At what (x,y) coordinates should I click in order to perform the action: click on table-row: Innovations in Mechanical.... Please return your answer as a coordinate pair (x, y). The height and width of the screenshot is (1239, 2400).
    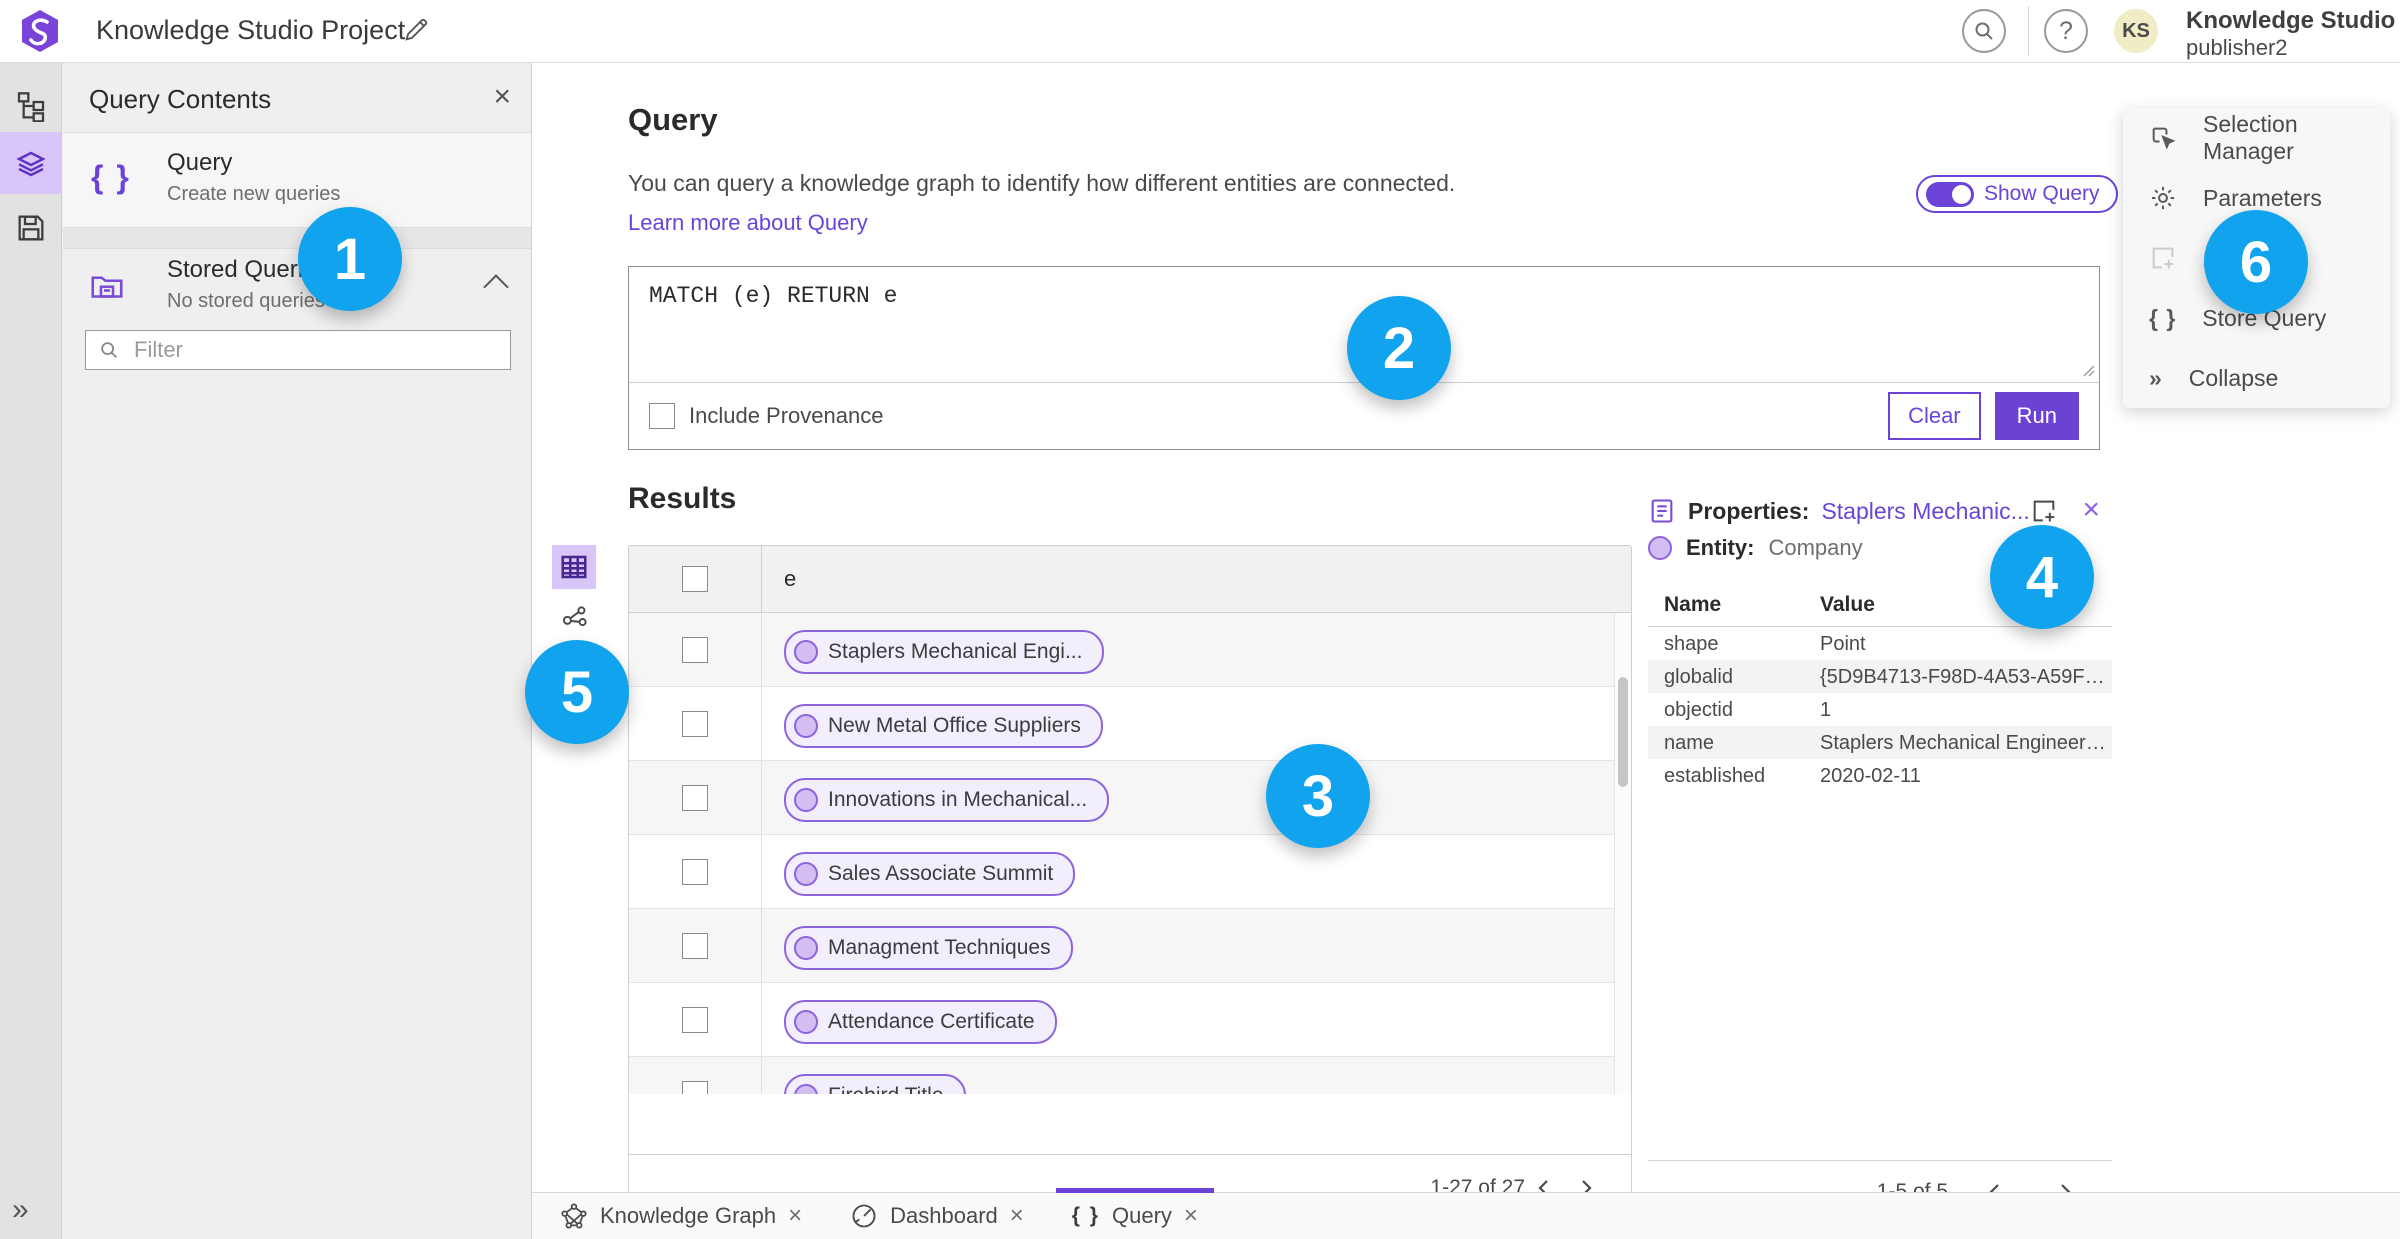
    Looking at the image, I should click on (1130, 798).